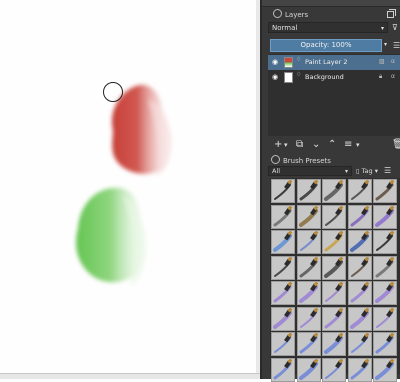 This screenshot has width=400, height=382. What do you see at coordinates (130, 376) in the screenshot?
I see `canvas-horizontal-scrollbar` at bounding box center [130, 376].